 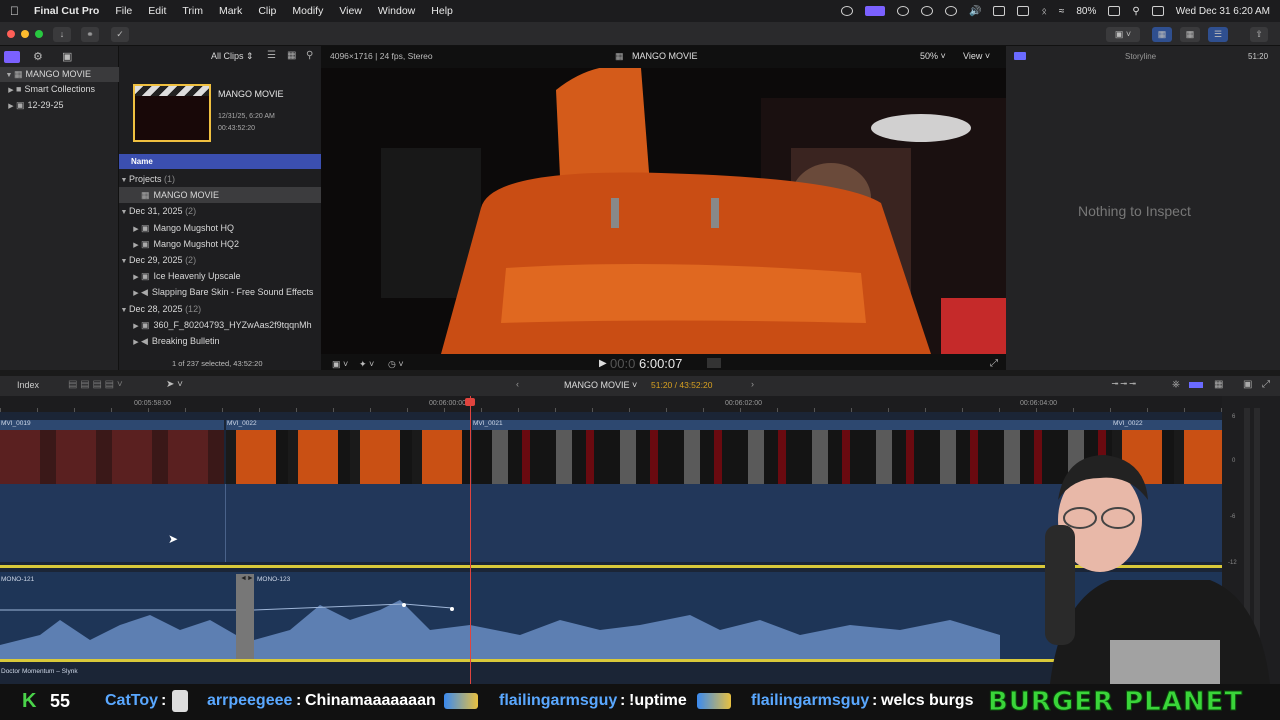 I want to click on fullscreen-icon: ⤢, so click(x=994, y=363).